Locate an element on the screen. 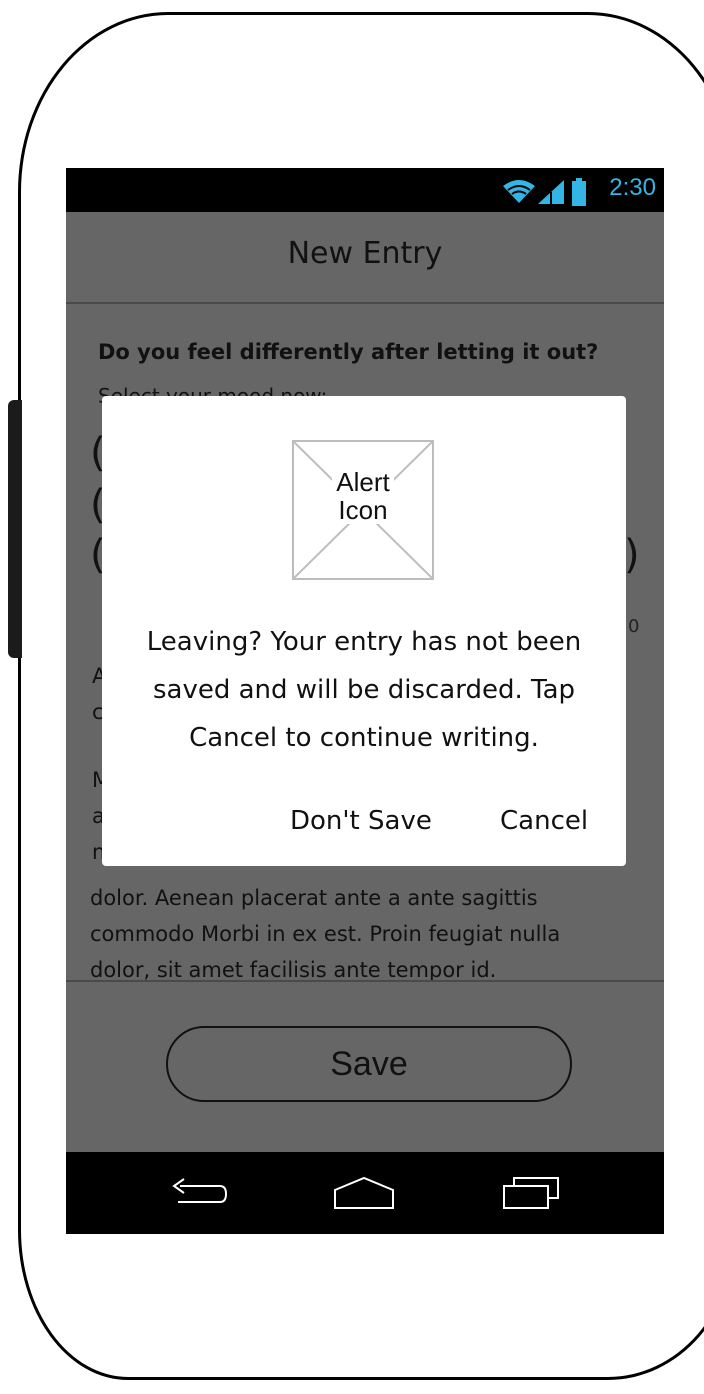 This screenshot has width=704, height=1394. app-bar: New Entry is located at coordinates (365, 258).